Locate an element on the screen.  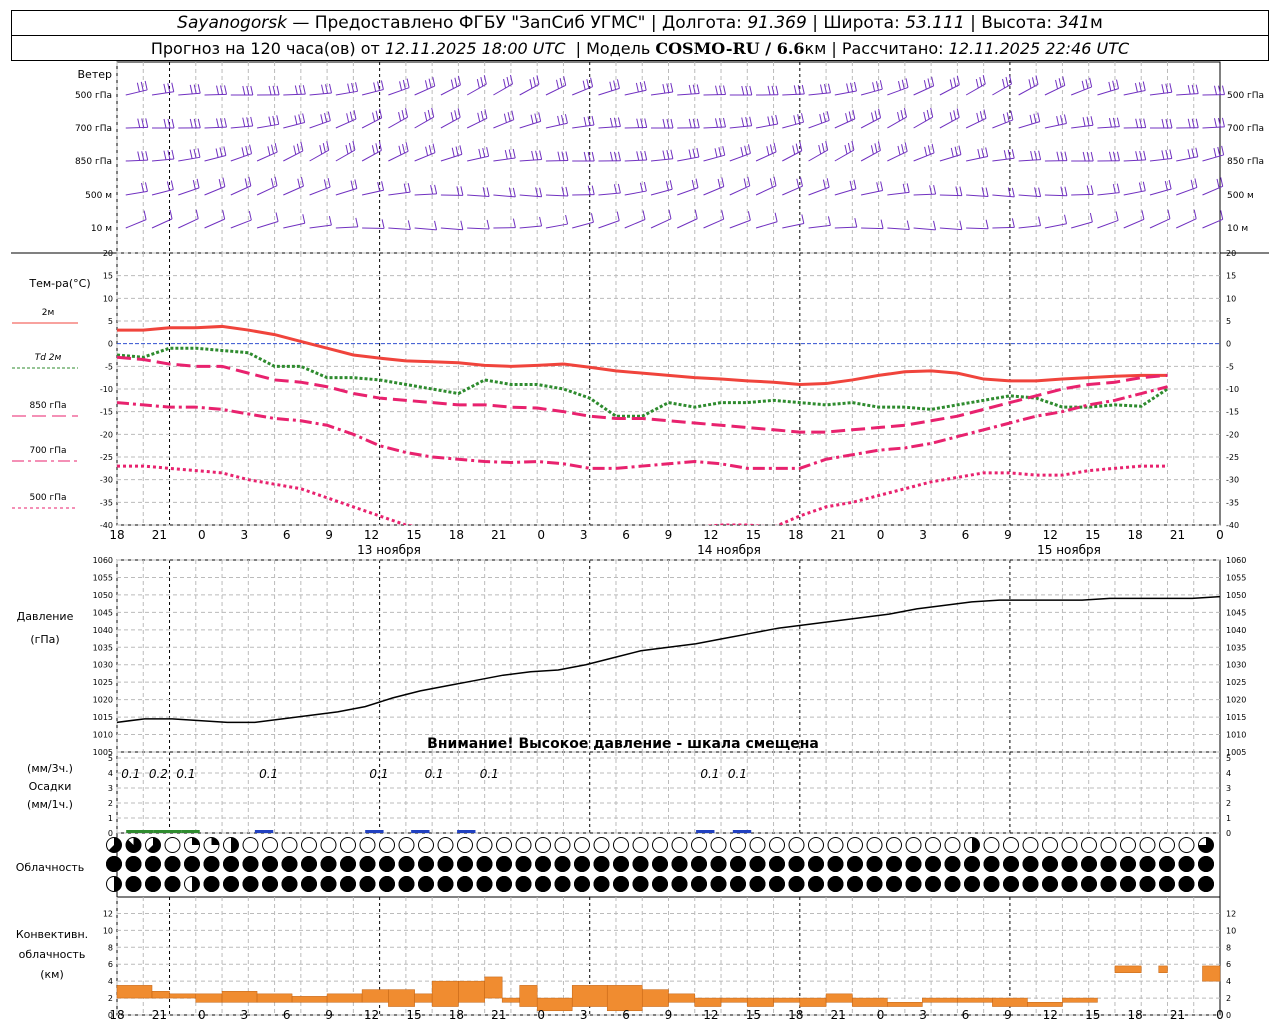
day-label: 15 ноября is located at coordinates (1069, 550).